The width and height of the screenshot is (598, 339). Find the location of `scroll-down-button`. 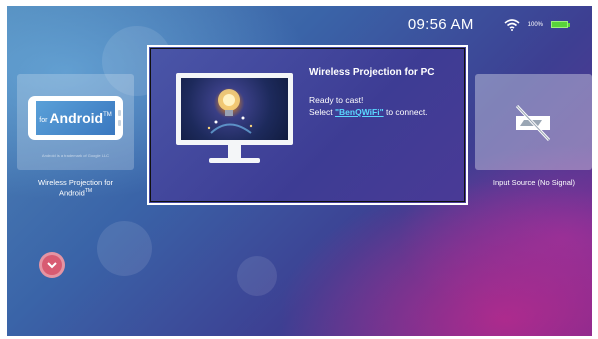

scroll-down-button is located at coordinates (52, 265).